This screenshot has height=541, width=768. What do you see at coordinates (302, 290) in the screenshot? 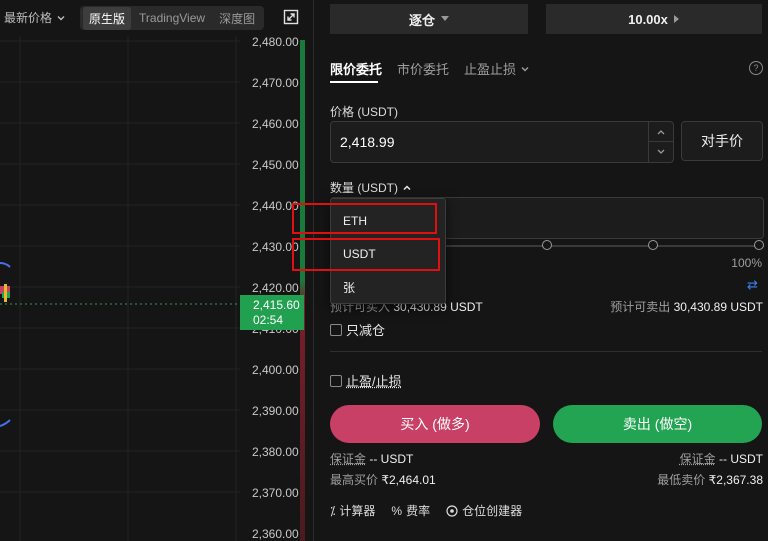
I see `volume-gradient-bar` at bounding box center [302, 290].